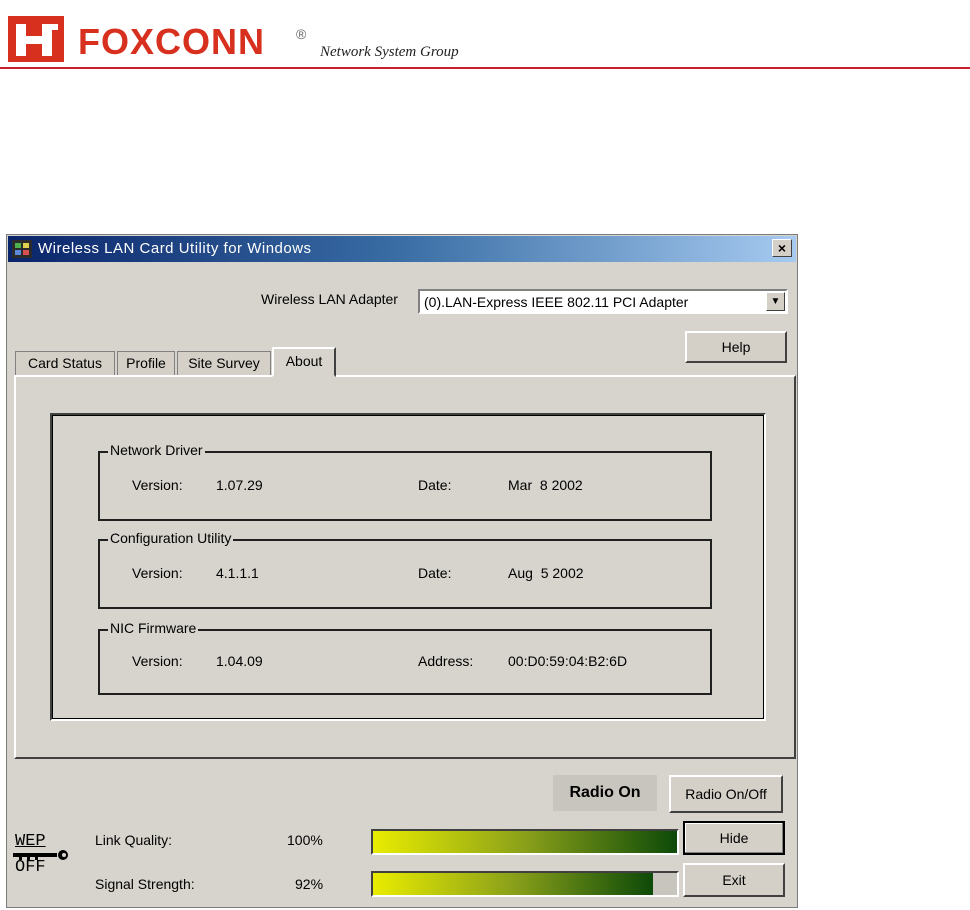 This screenshot has width=970, height=910. Describe the element at coordinates (304, 362) in the screenshot. I see `tab-about: About` at that location.